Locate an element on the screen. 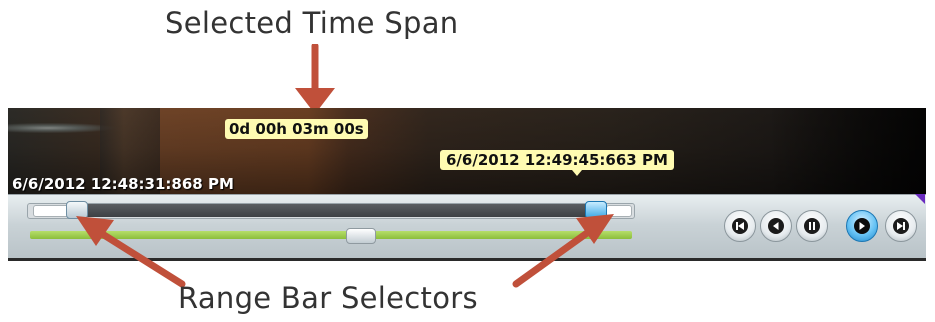 The height and width of the screenshot is (322, 935). skip-end-icon is located at coordinates (901, 226).